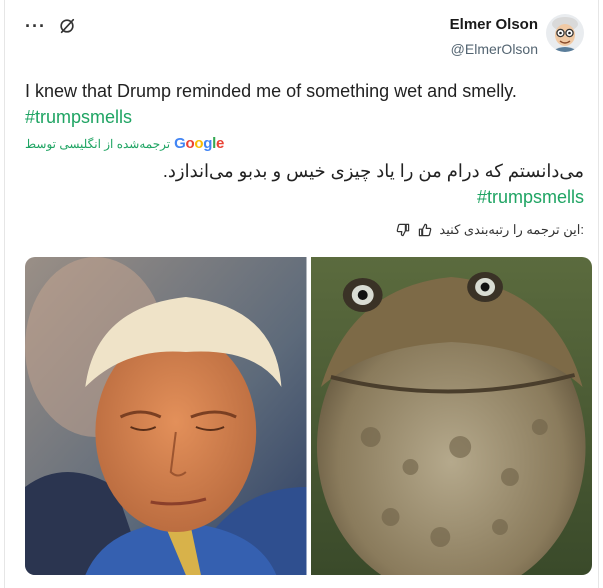 The image size is (603, 588). What do you see at coordinates (98, 143) in the screenshot?
I see `translated-by-label: ترجمه‌شده از انگلیسی توسط` at bounding box center [98, 143].